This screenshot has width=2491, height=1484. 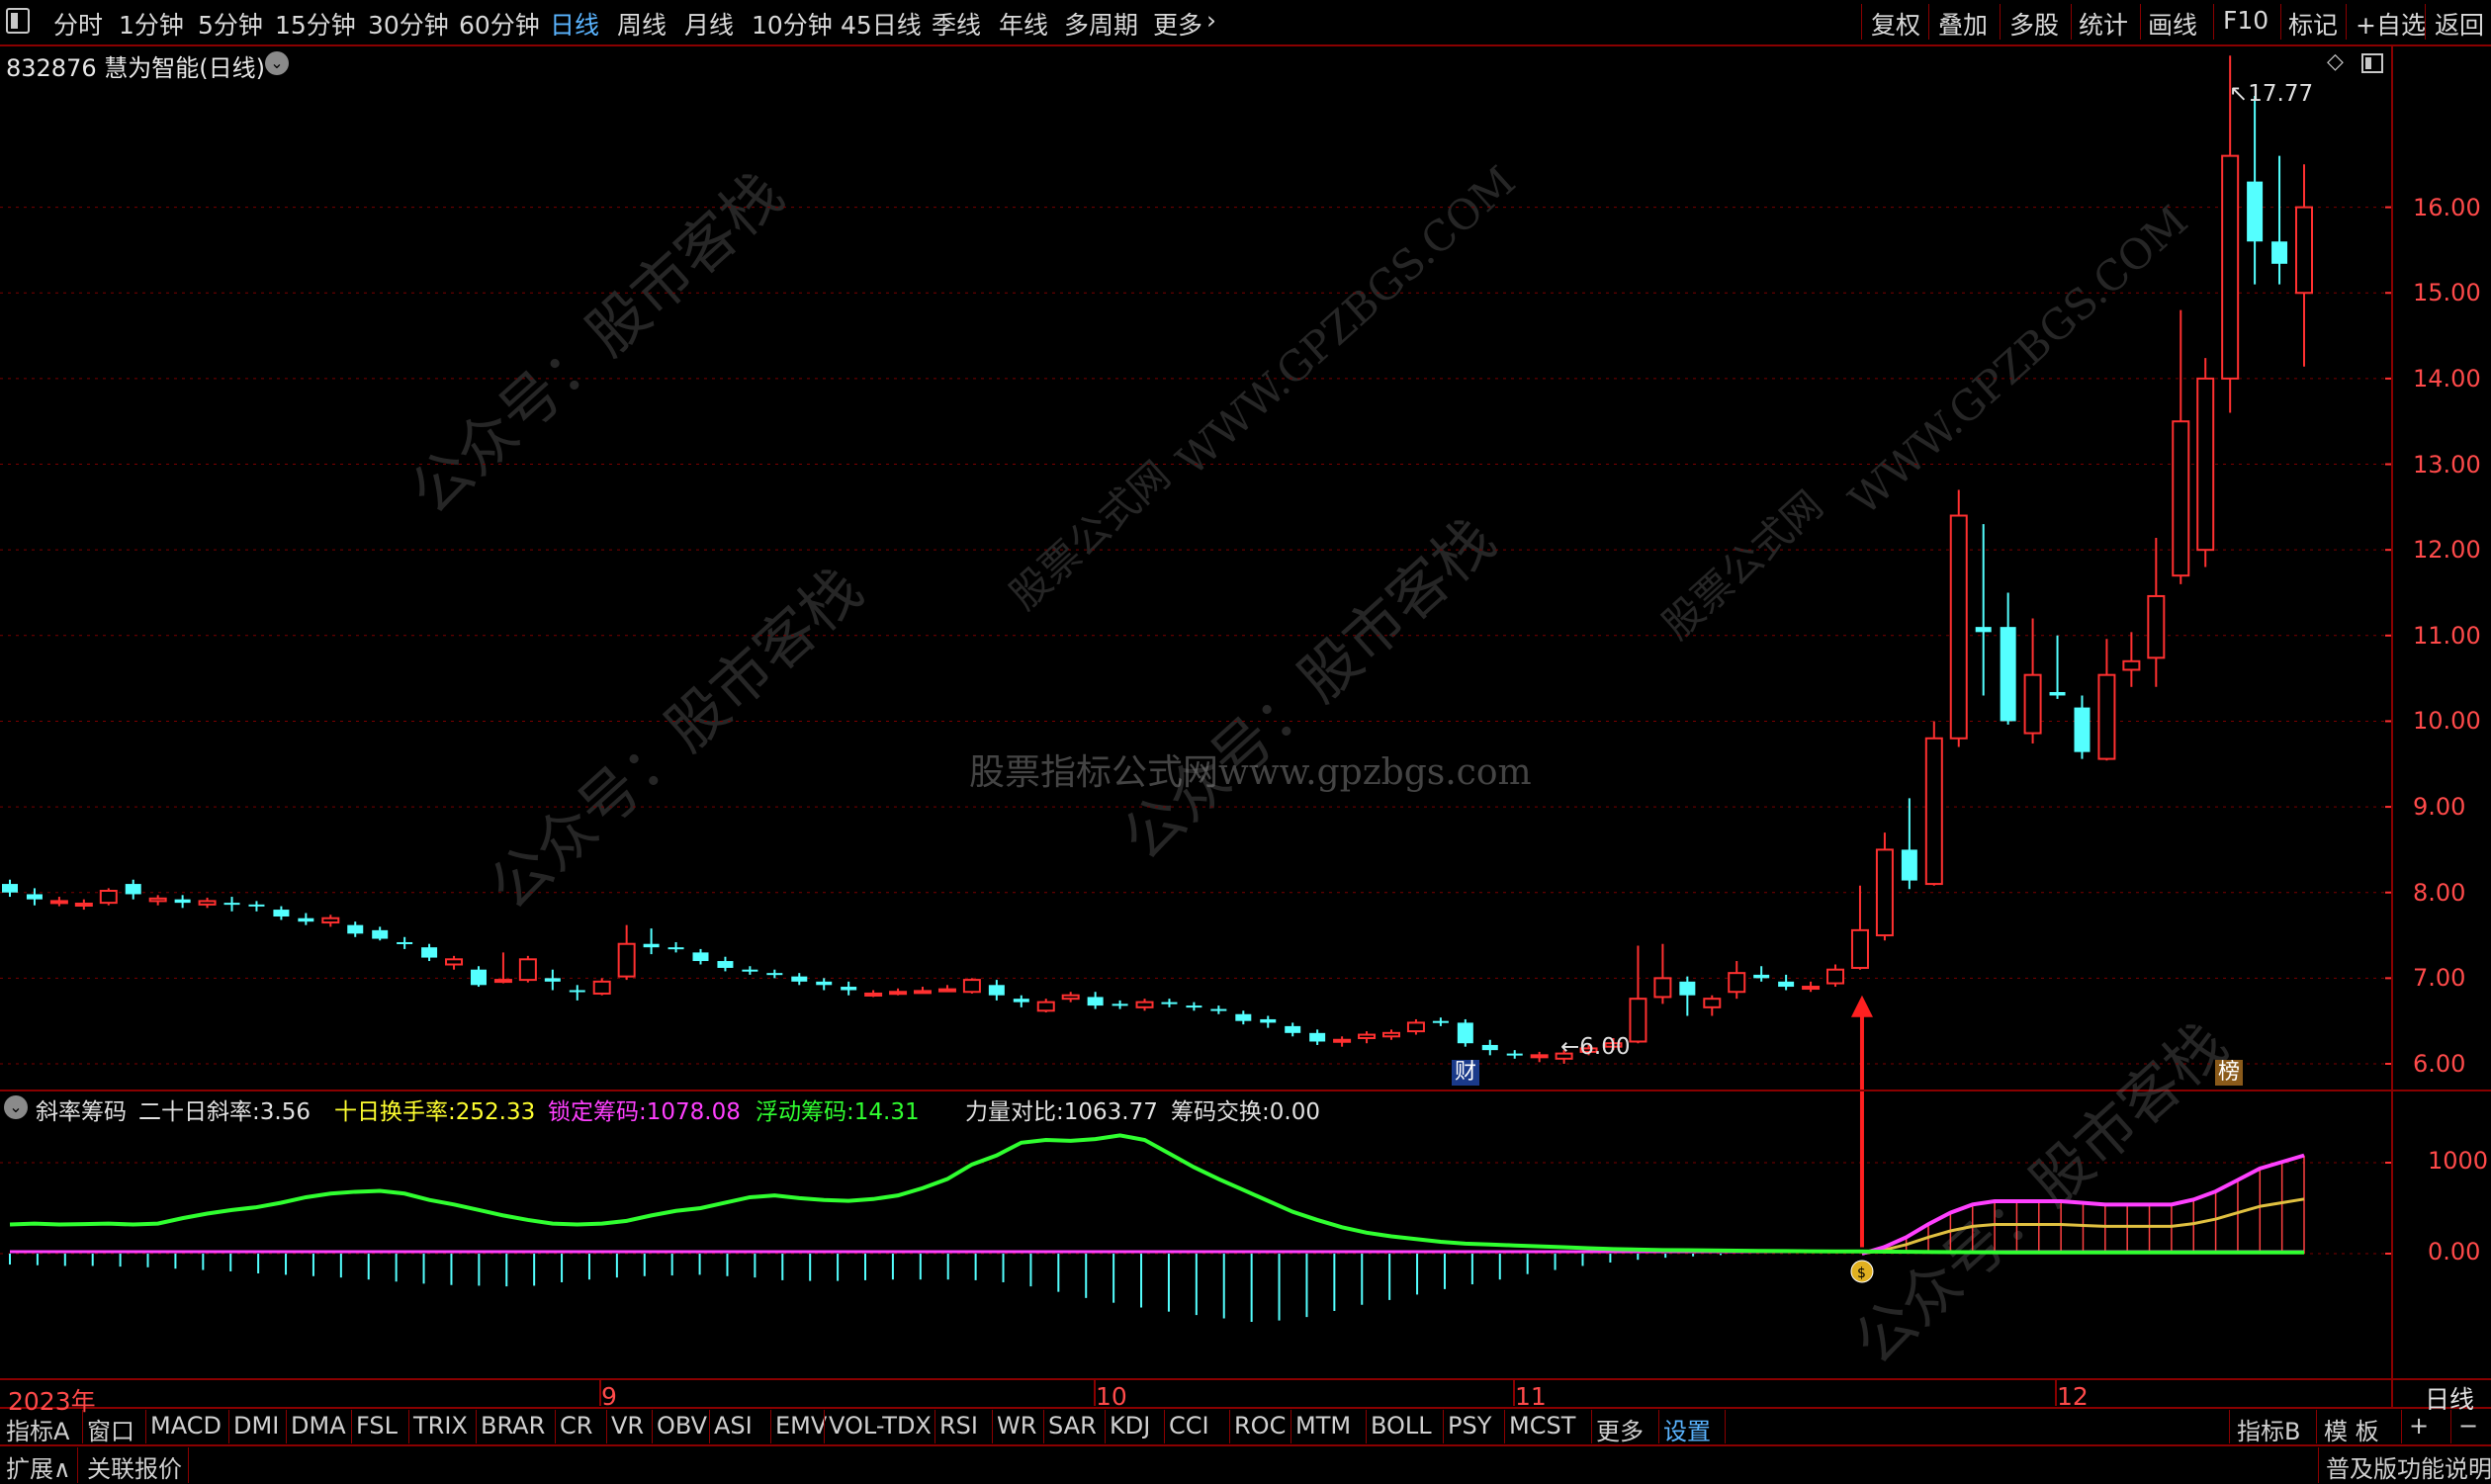 What do you see at coordinates (880, 1426) in the screenshot?
I see `indicator-tab-13: VOL-TDX` at bounding box center [880, 1426].